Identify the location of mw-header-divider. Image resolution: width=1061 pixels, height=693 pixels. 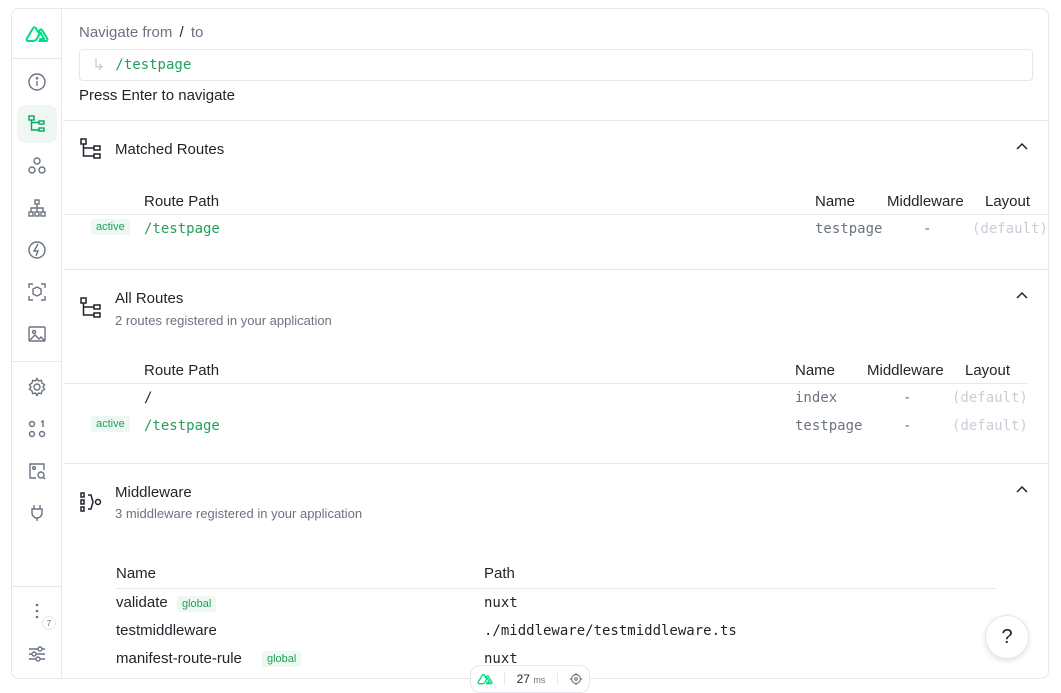
(556, 588).